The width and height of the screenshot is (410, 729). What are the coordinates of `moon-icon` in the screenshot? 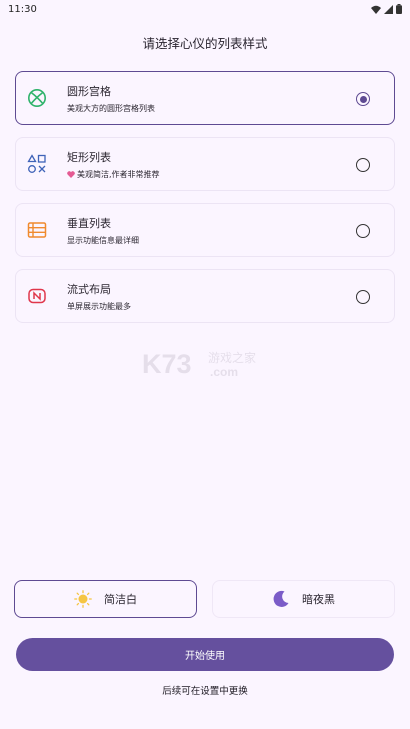 It's located at (281, 598).